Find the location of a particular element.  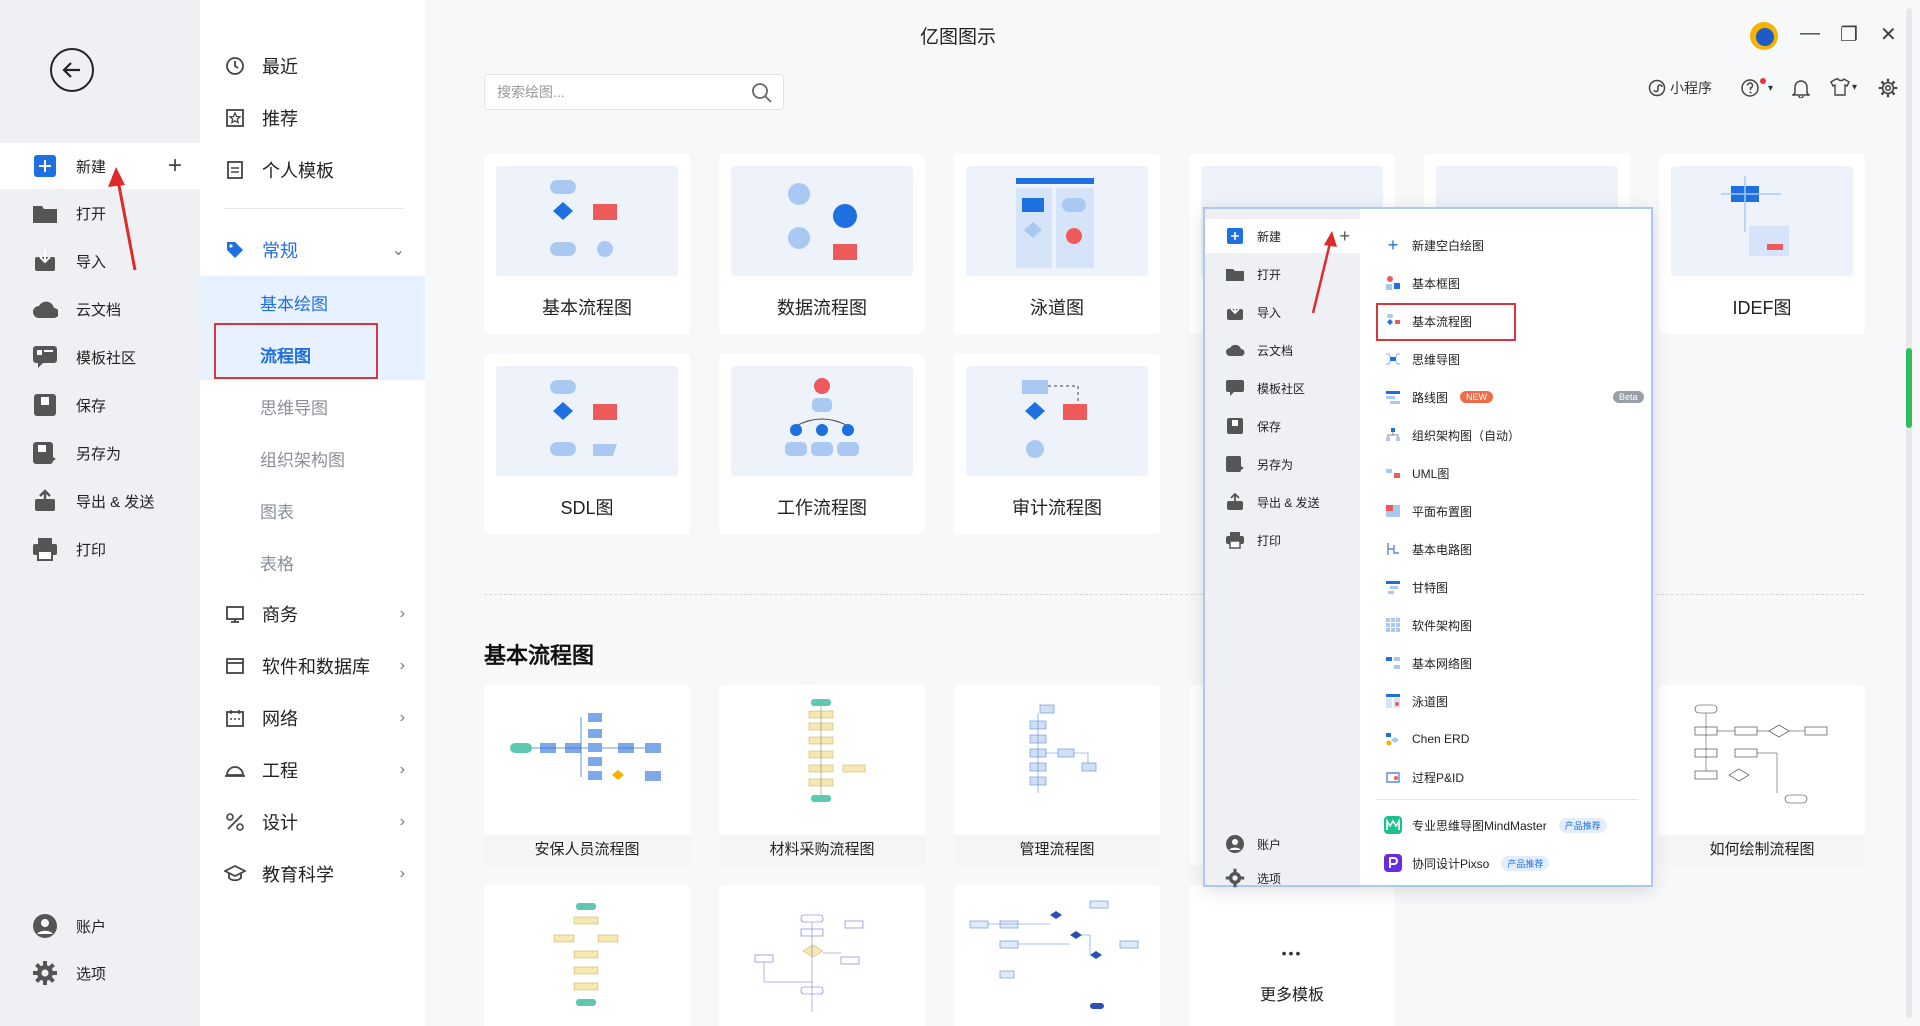

cat-recommend: 推荐 is located at coordinates (312, 118).